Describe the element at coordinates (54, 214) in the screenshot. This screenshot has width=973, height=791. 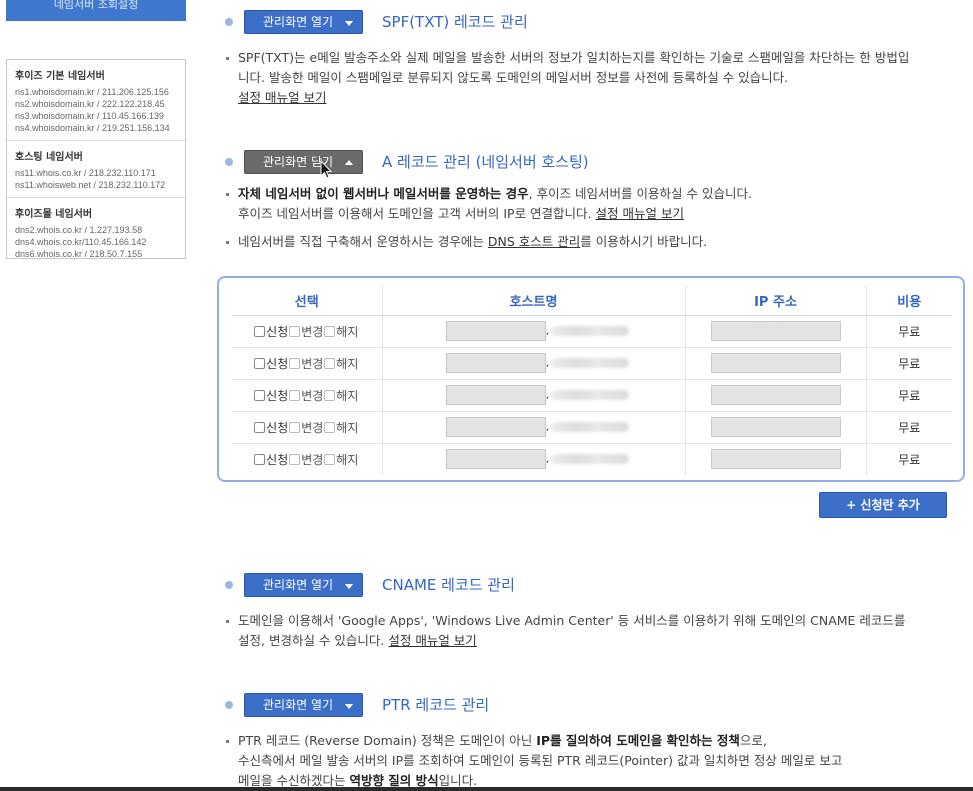
I see `nameserver-group-title: 후이즈몰 네임서버` at that location.